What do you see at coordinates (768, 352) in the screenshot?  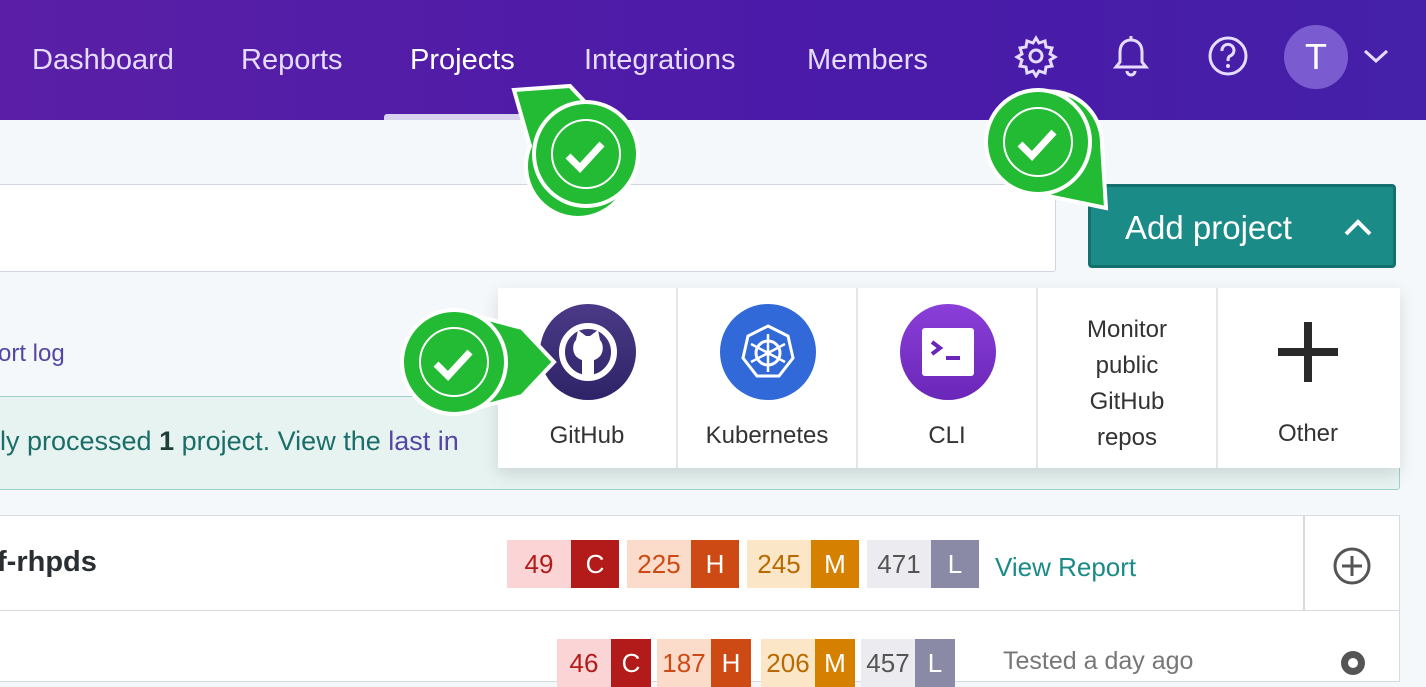 I see `kubernetes-icon` at bounding box center [768, 352].